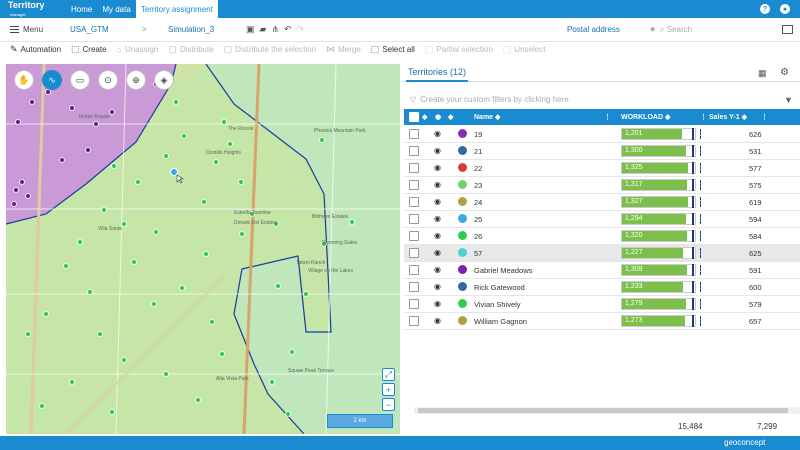 The image size is (800, 450). Describe the element at coordinates (388, 389) in the screenshot. I see `zoom-in-icon: +` at that location.